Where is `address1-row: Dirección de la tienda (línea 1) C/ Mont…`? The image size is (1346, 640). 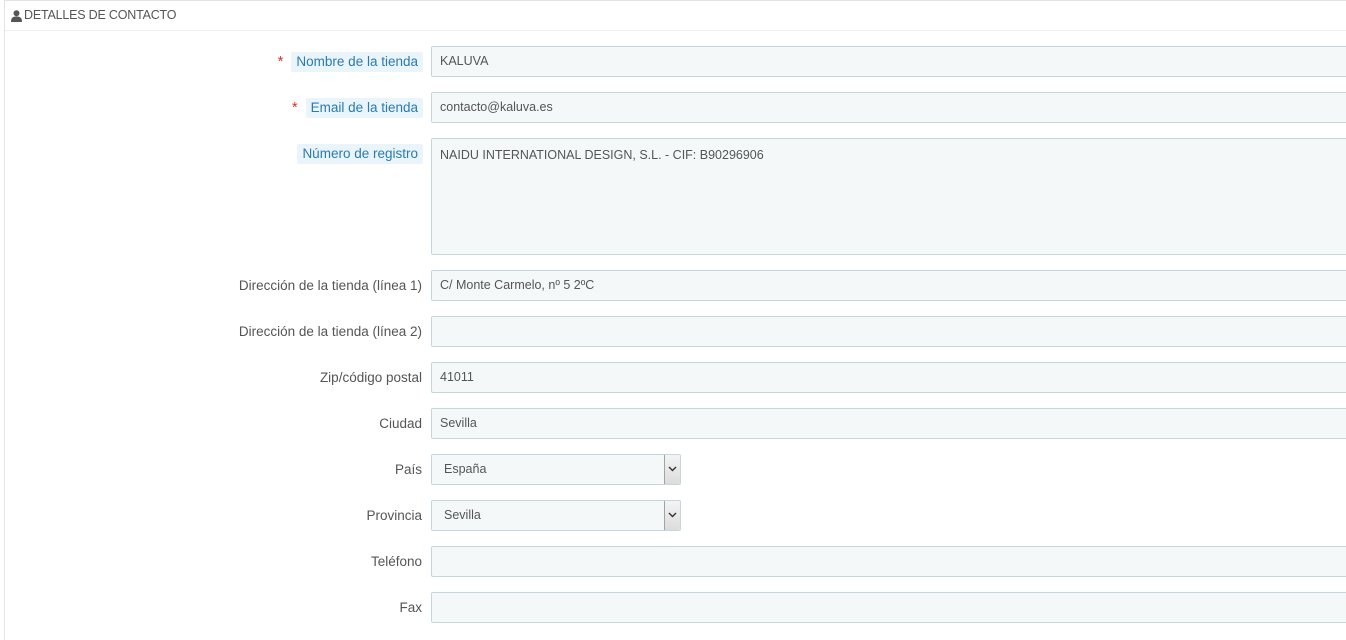 address1-row: Dirección de la tienda (línea 1) C/ Mont… is located at coordinates (673, 285).